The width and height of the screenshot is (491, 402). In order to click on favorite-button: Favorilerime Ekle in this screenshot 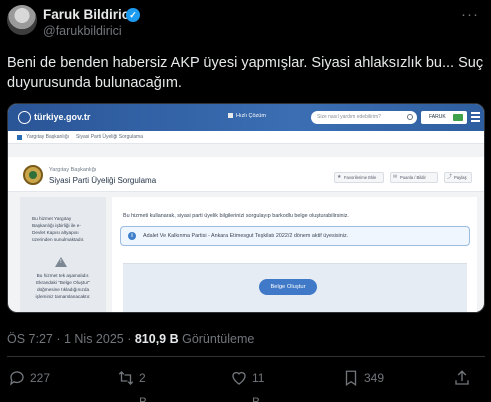, I will do `click(359, 177)`.